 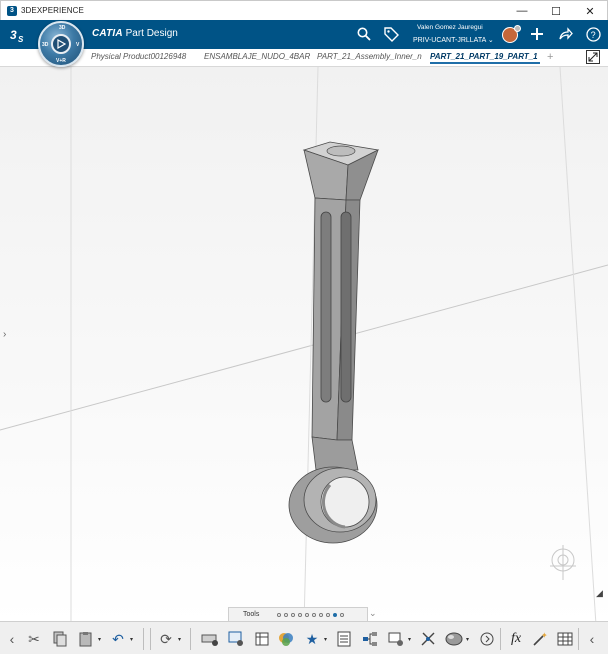 I want to click on app-name: Part Design, so click(x=151, y=33).